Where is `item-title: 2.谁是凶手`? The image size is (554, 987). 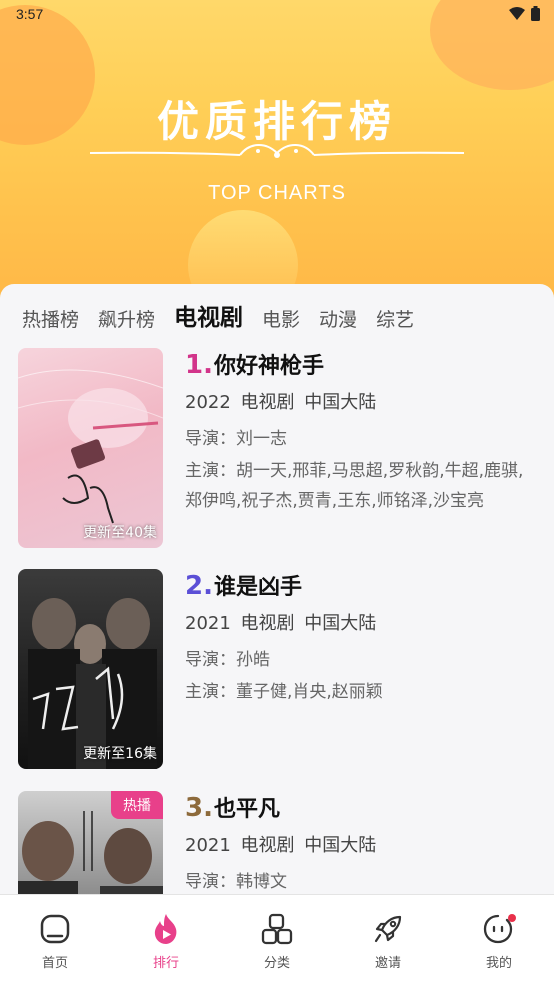 item-title: 2.谁是凶手 is located at coordinates (243, 586).